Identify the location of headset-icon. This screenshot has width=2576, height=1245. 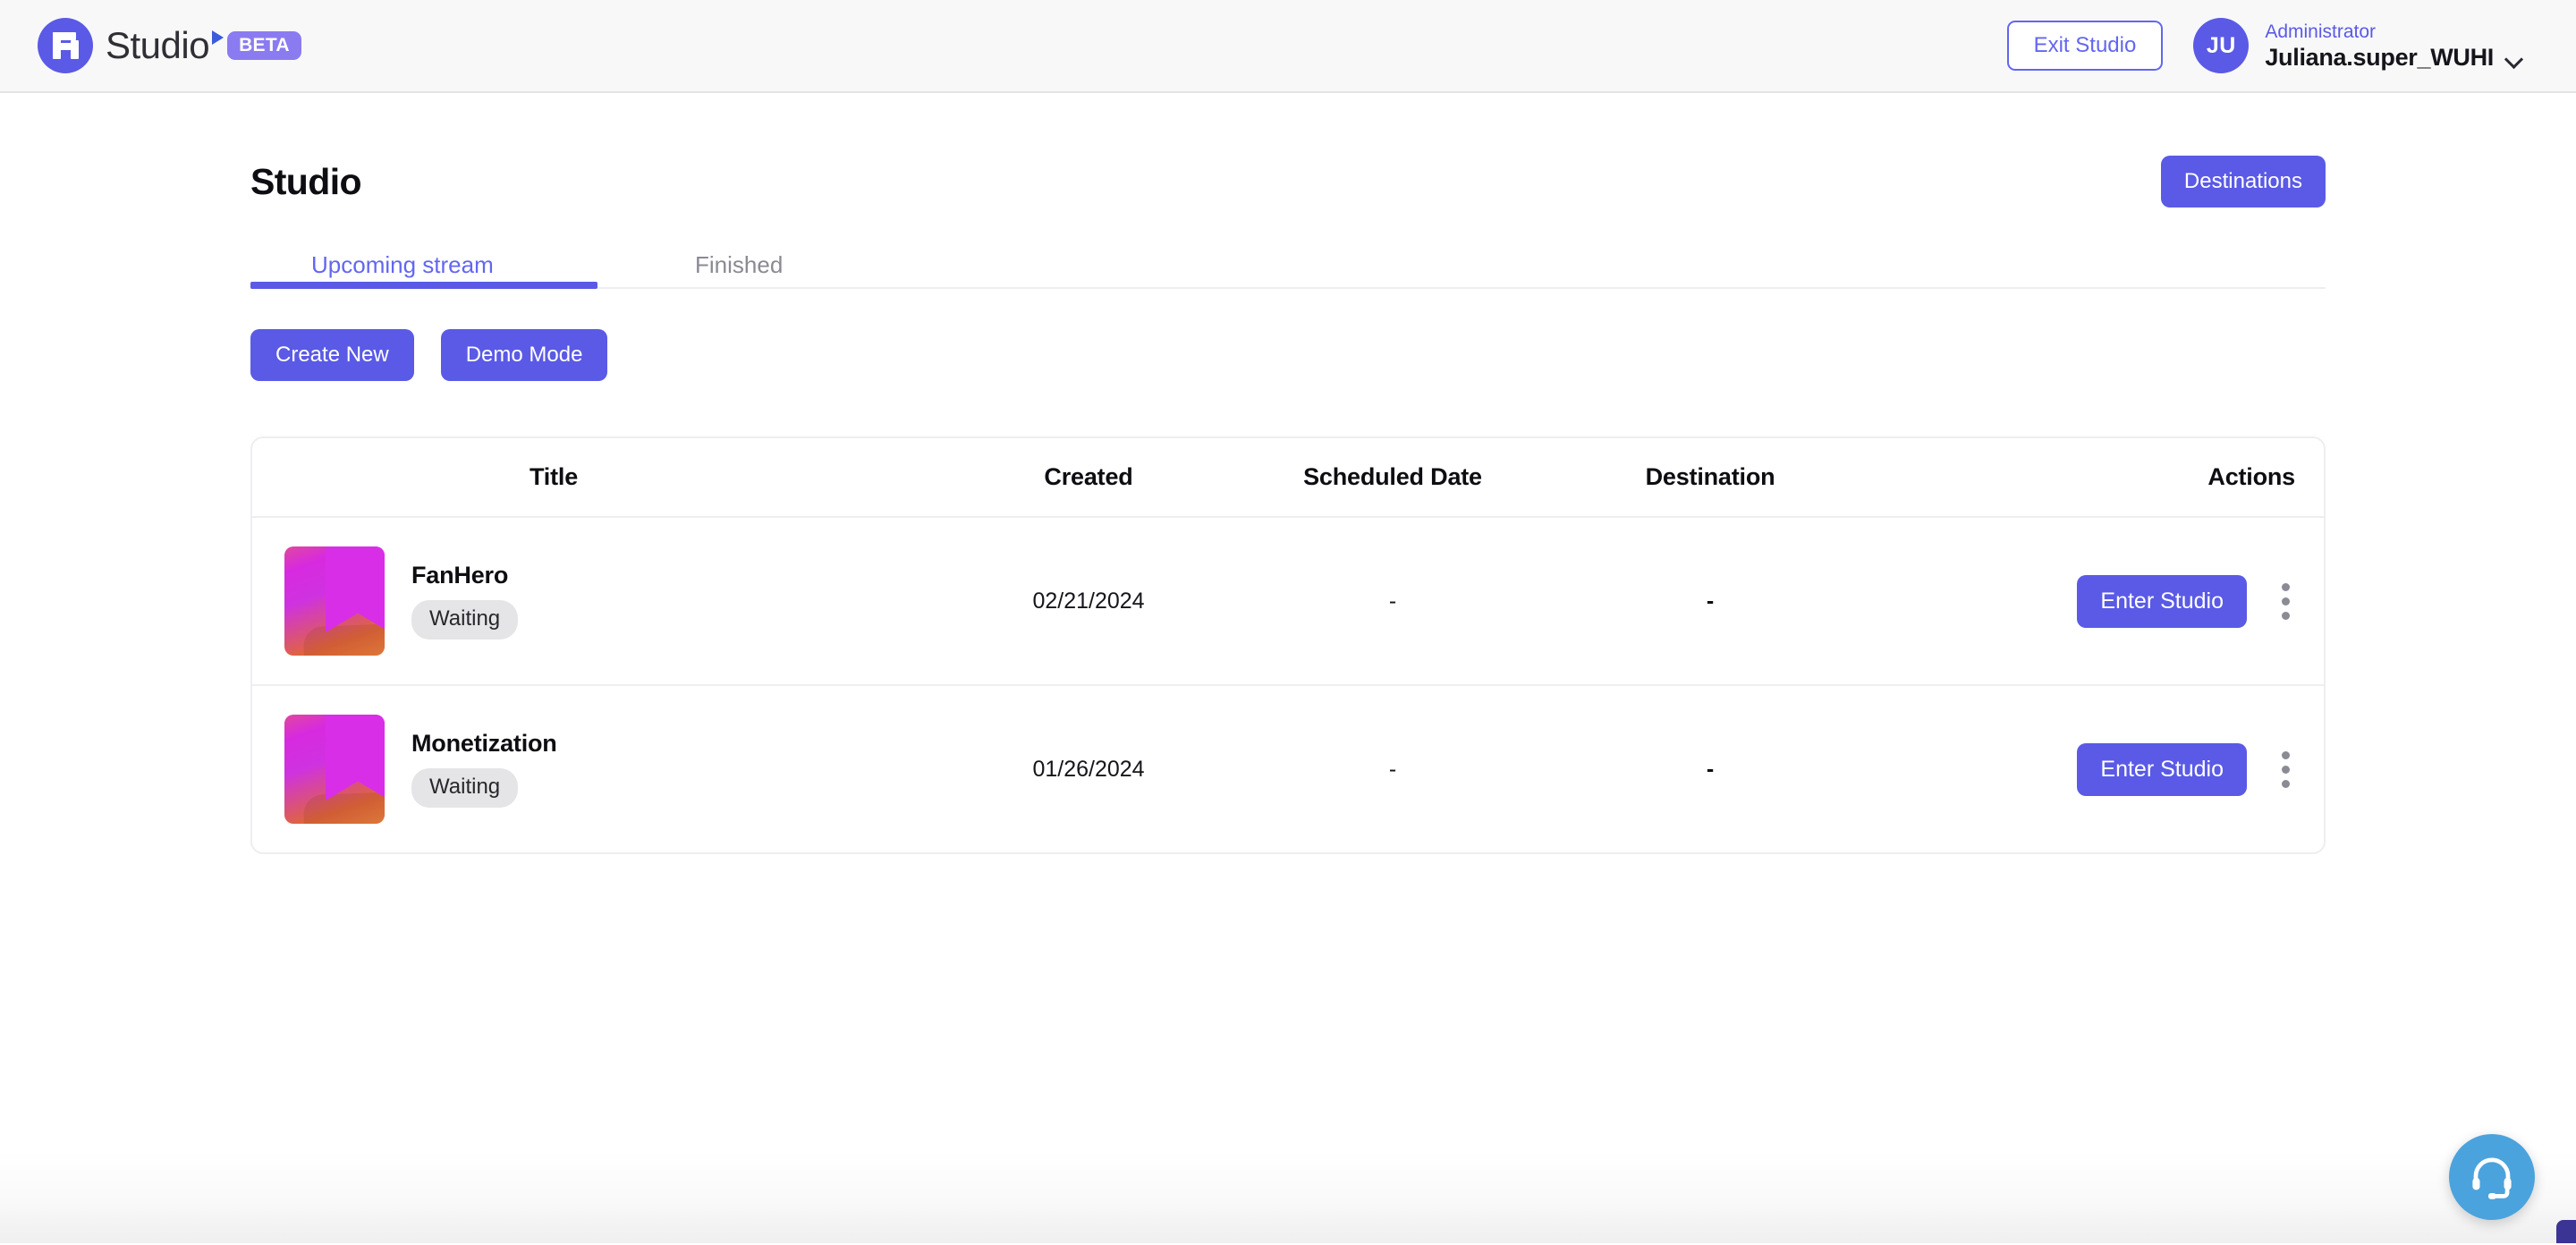
(2492, 1178).